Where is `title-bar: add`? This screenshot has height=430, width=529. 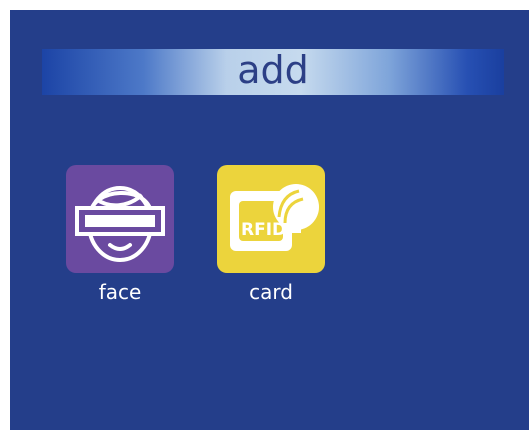
title-bar: add is located at coordinates (273, 72).